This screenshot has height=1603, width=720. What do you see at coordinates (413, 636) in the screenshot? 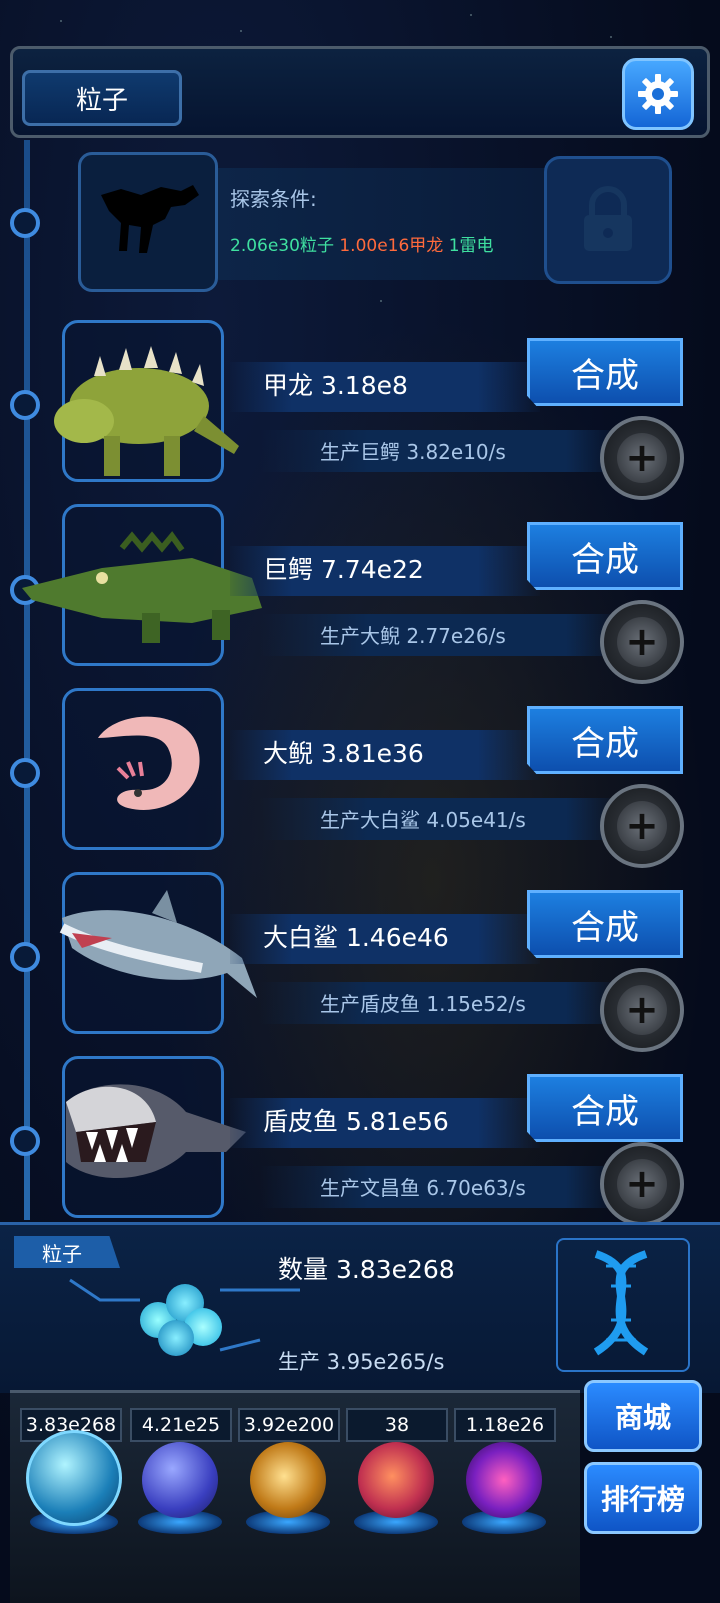
I see `creature-production-rate: 生产大鲵 2.77e26/s` at bounding box center [413, 636].